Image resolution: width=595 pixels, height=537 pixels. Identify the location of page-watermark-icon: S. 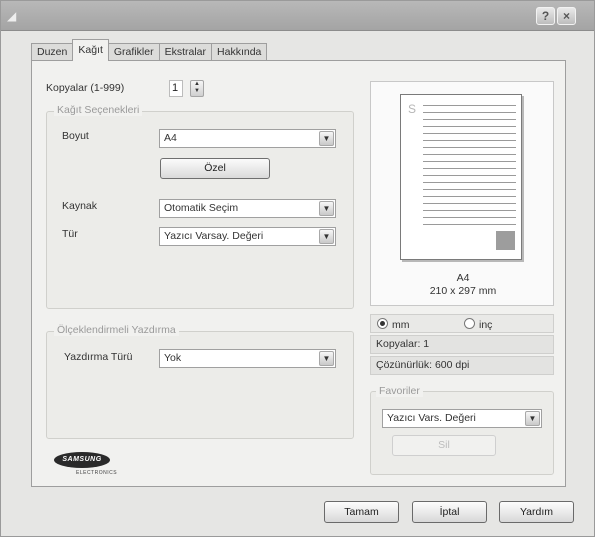
(412, 109).